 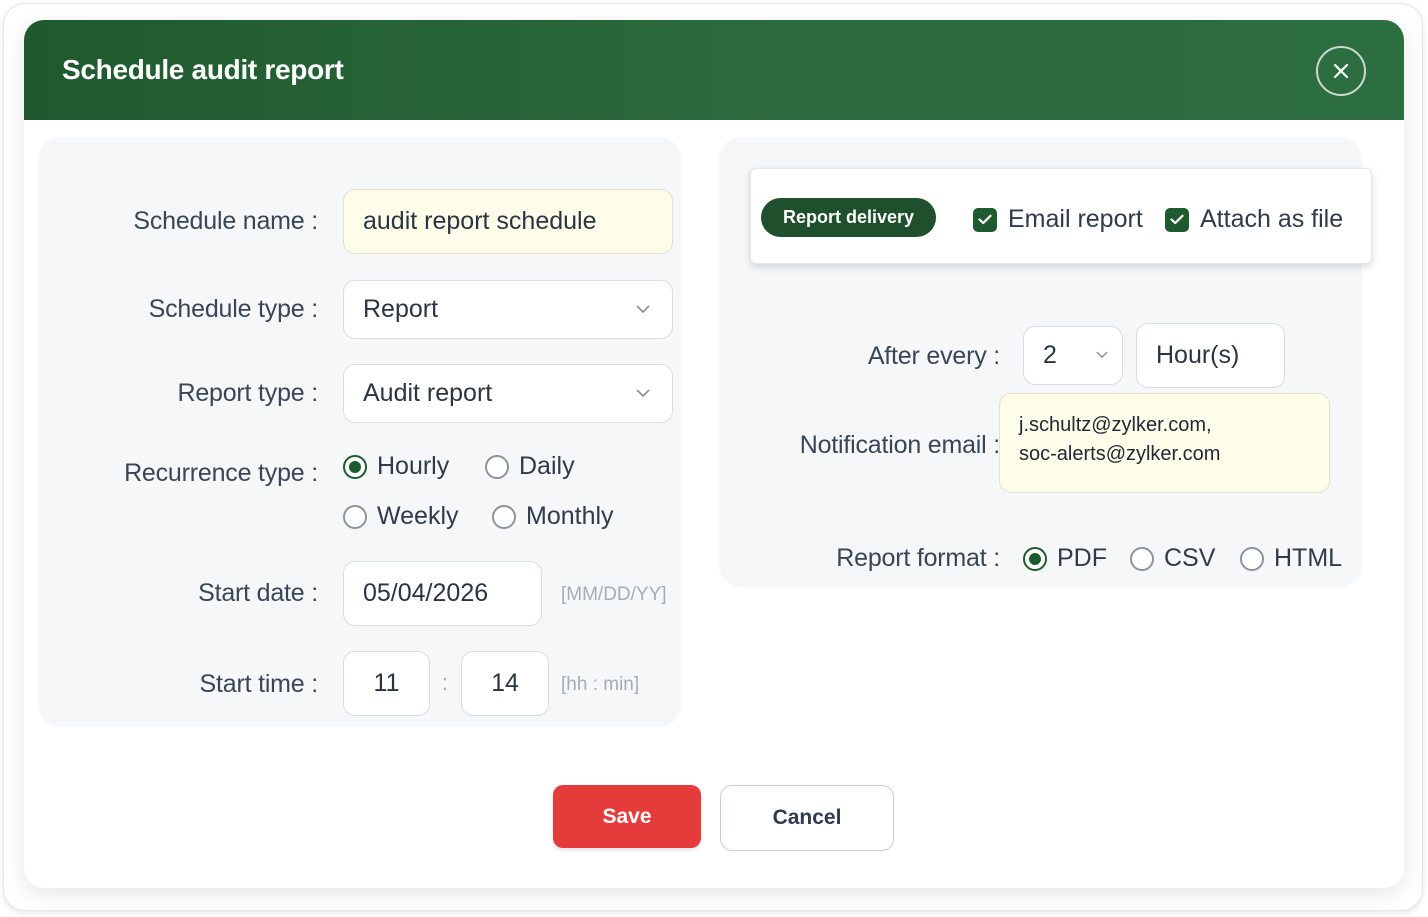 I want to click on start-minute-input: 14, so click(x=505, y=683).